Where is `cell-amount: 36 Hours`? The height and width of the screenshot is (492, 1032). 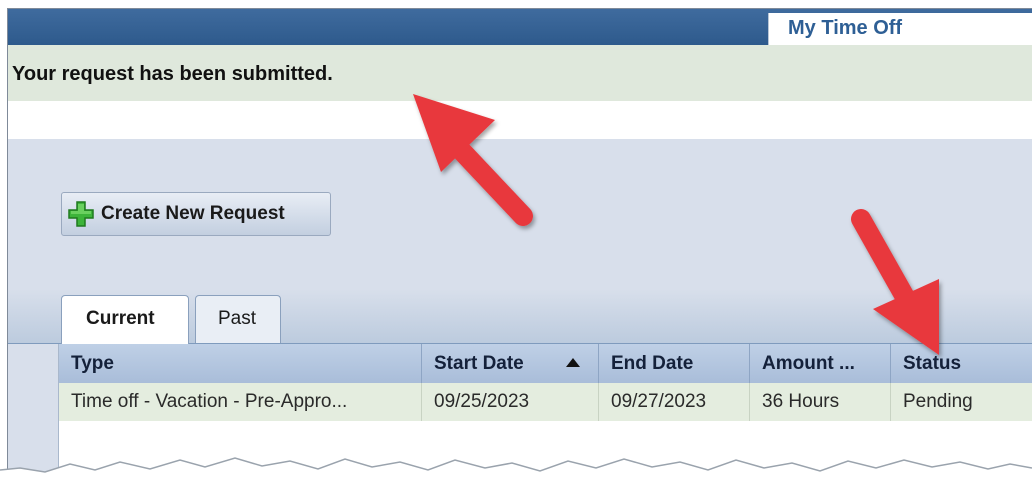 cell-amount: 36 Hours is located at coordinates (820, 402).